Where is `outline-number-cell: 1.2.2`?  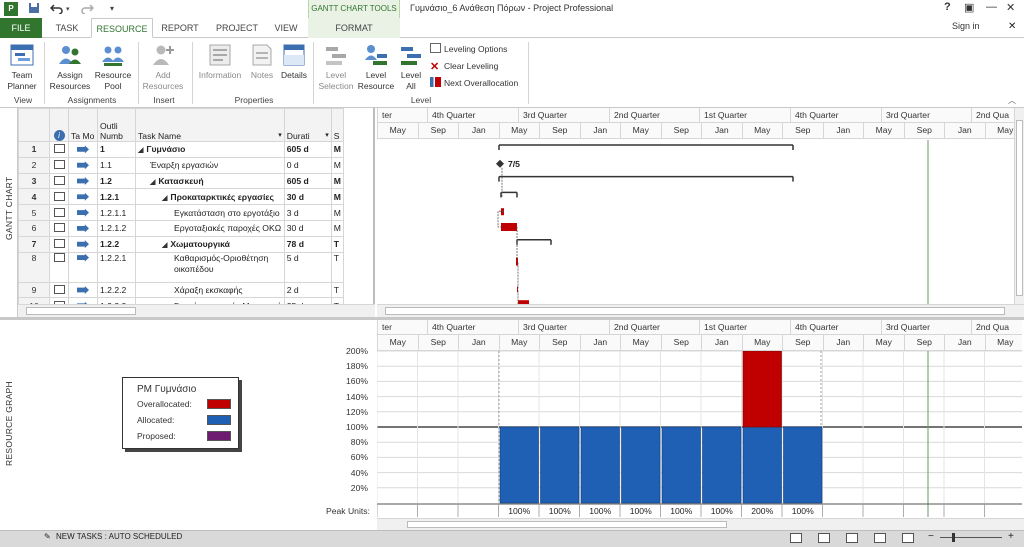
outline-number-cell: 1.2.2 is located at coordinates (116, 244).